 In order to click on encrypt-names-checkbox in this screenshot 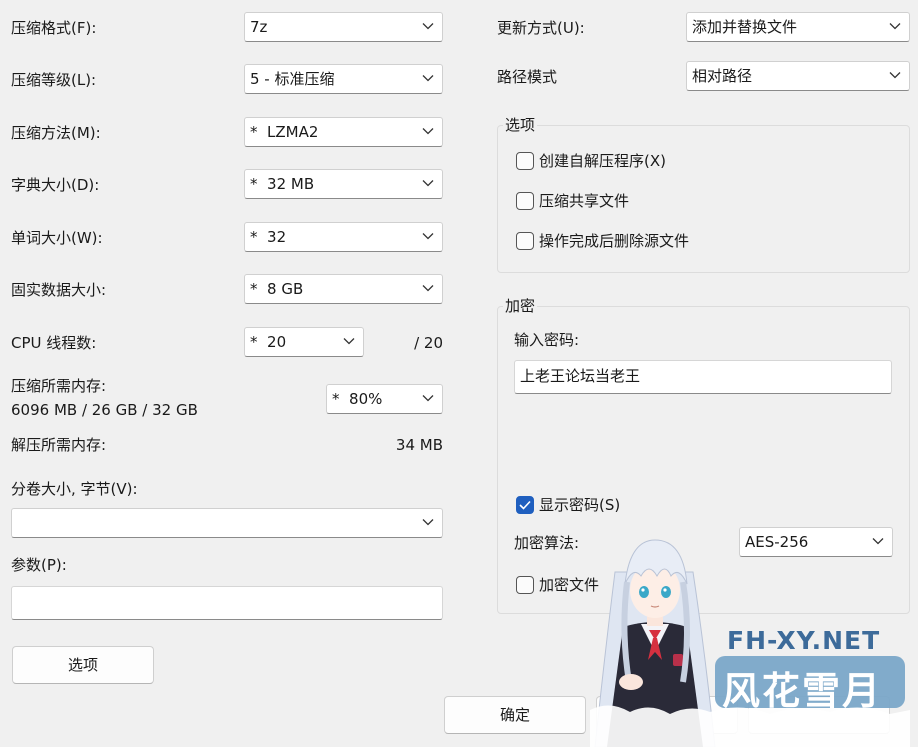, I will do `click(525, 585)`.